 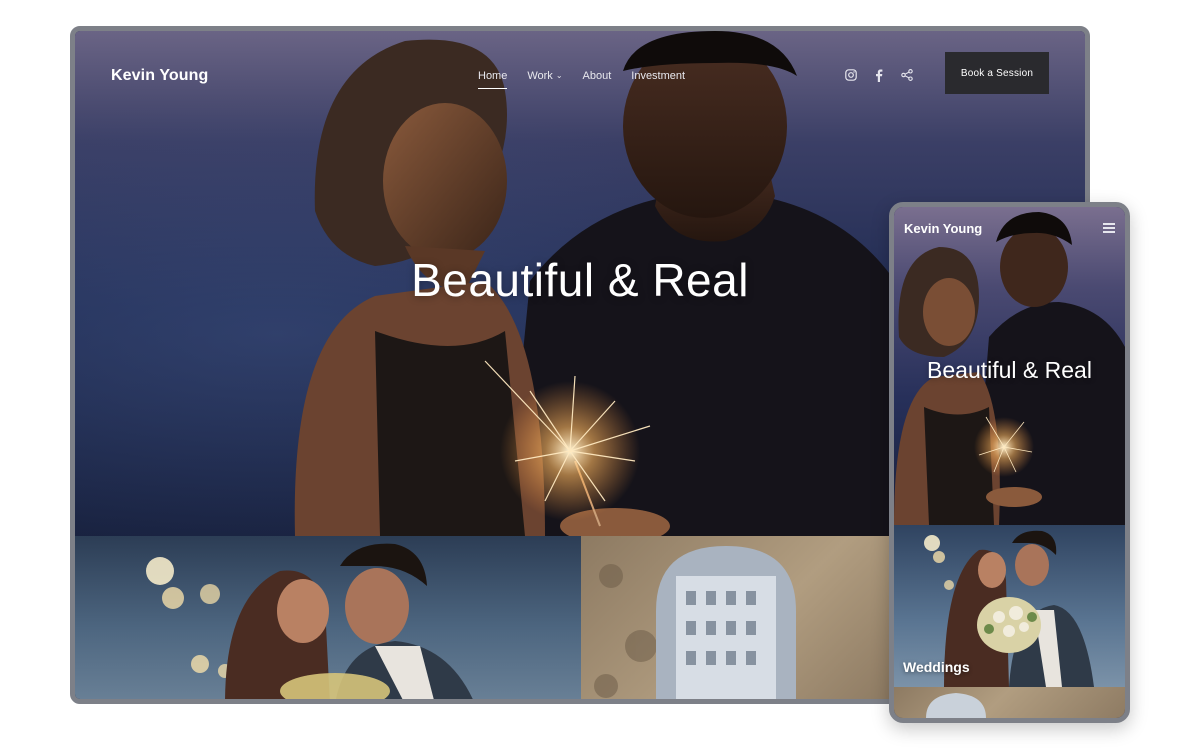 I want to click on social-links, so click(x=880, y=76).